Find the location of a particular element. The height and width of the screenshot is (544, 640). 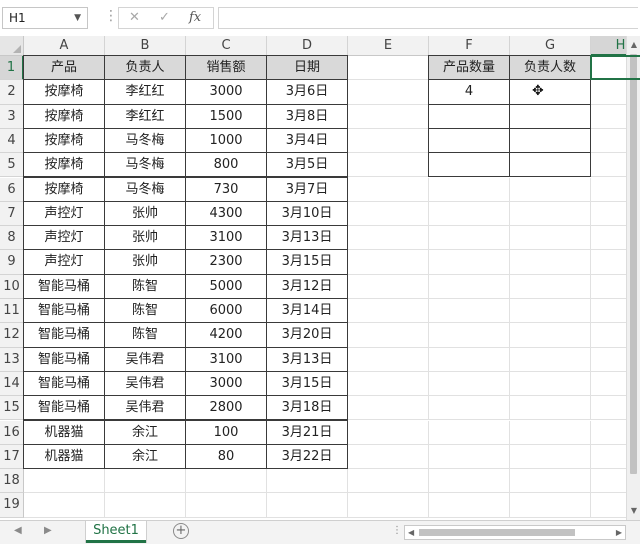

summary-cell: 4 is located at coordinates (469, 92).